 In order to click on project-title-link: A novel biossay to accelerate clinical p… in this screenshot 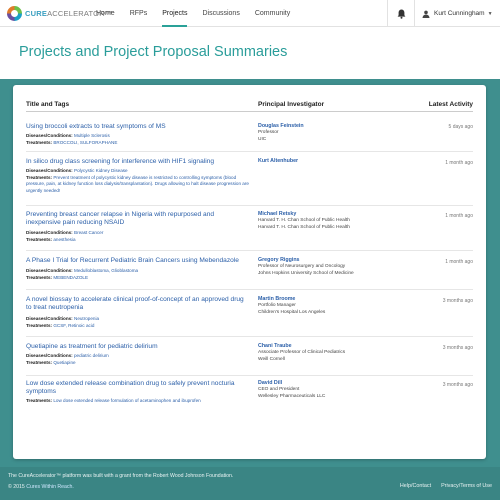, I will do `click(137, 304)`.